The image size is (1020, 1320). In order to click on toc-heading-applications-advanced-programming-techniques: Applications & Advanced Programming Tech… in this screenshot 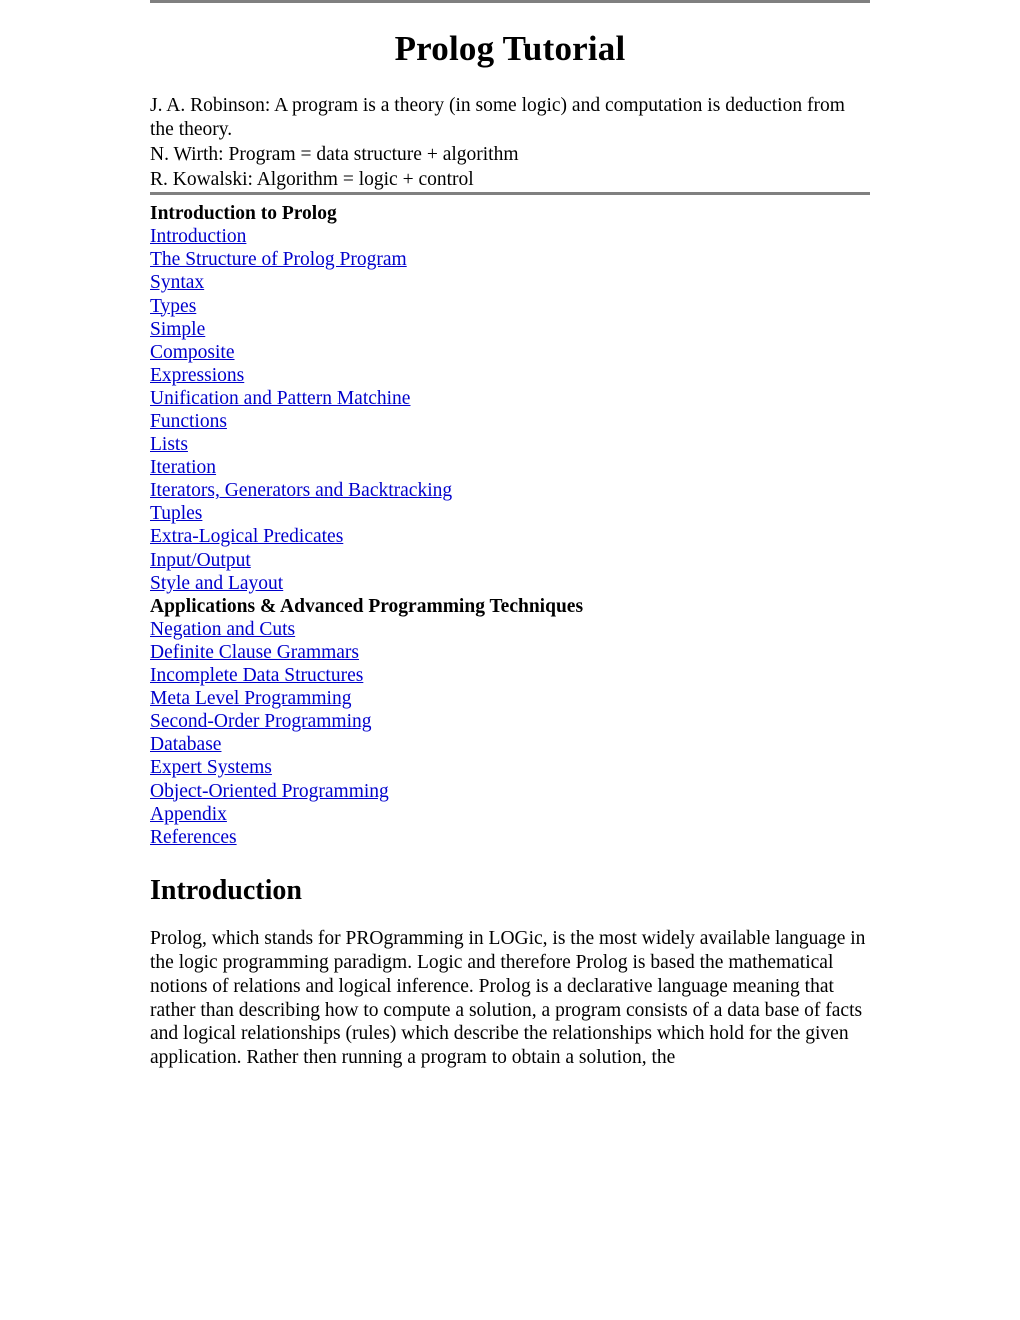, I will do `click(367, 606)`.